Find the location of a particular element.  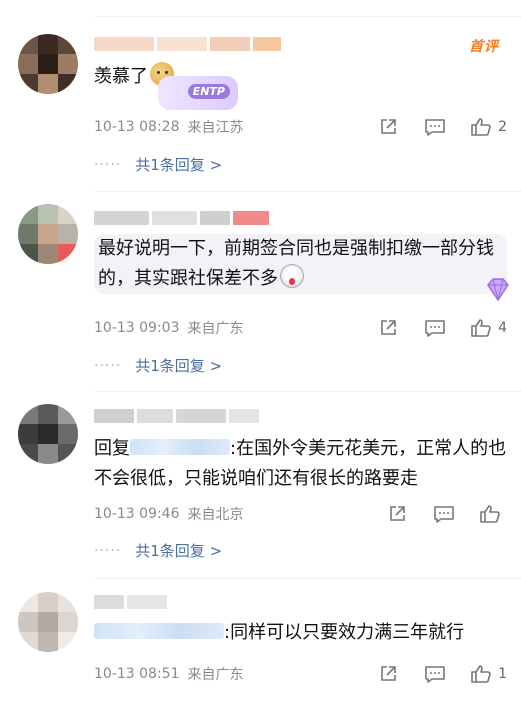

like-button: 4 is located at coordinates (488, 328).